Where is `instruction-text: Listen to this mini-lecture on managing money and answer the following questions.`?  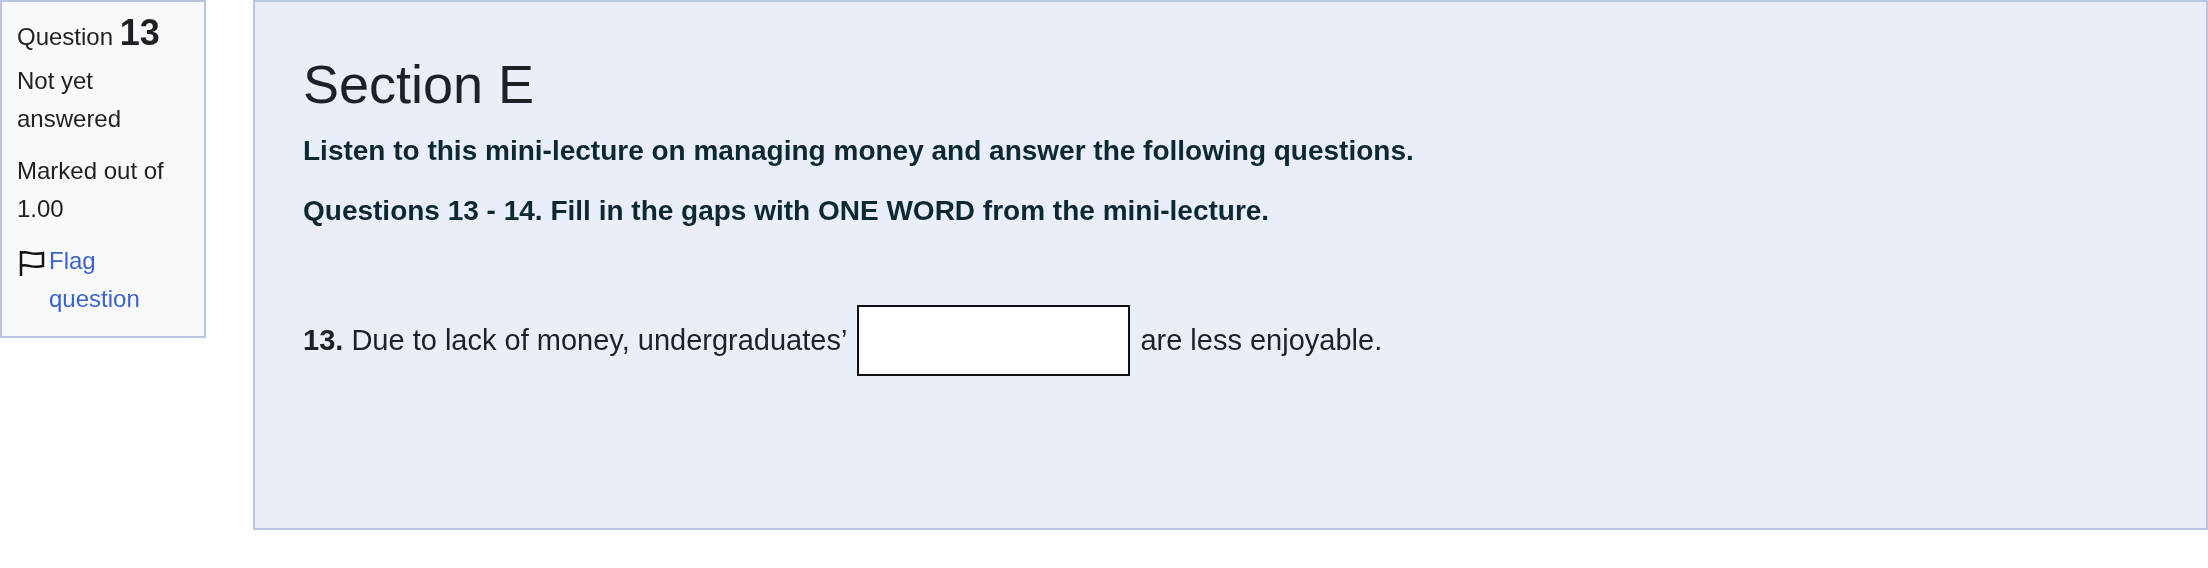 instruction-text: Listen to this mini-lecture on managing money and answer the following questions. is located at coordinates (859, 150).